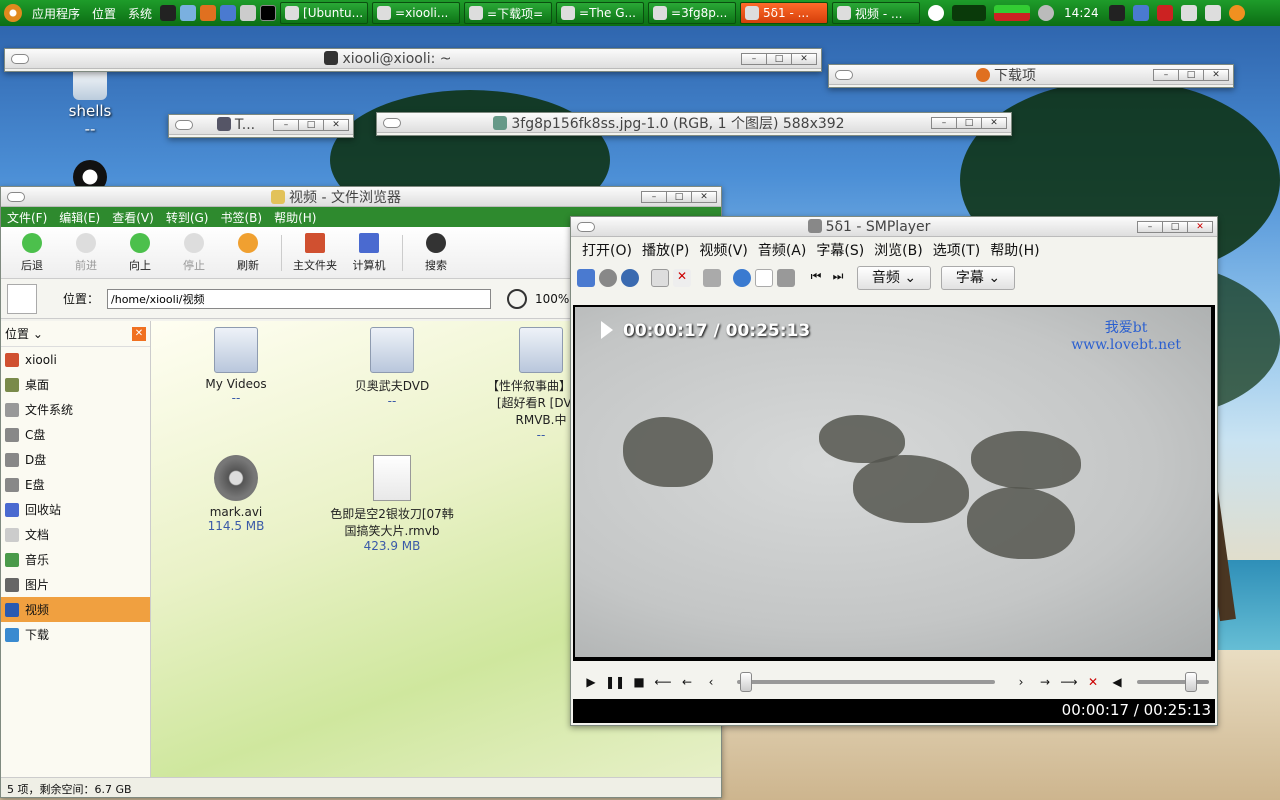 The width and height of the screenshot is (1280, 800). What do you see at coordinates (75, 434) in the screenshot?
I see `sidebar-item-c-drive: C盘` at bounding box center [75, 434].